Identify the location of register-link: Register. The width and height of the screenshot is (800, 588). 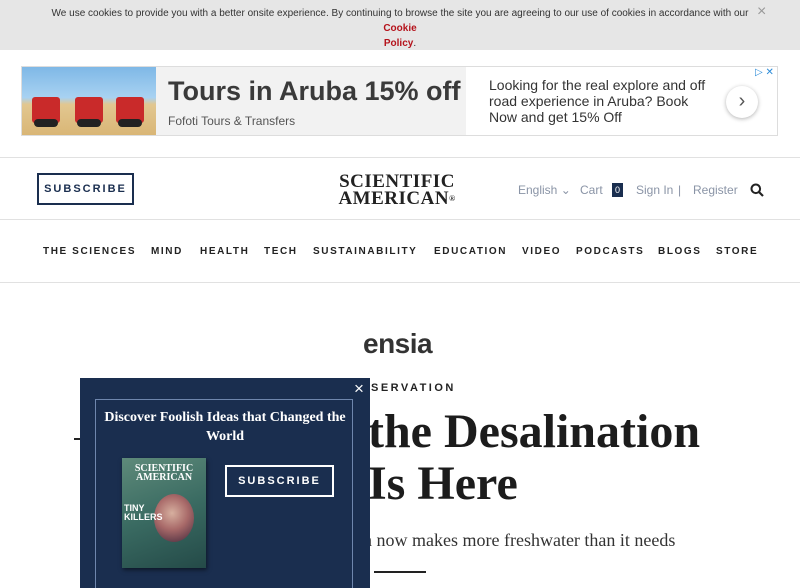
(715, 190).